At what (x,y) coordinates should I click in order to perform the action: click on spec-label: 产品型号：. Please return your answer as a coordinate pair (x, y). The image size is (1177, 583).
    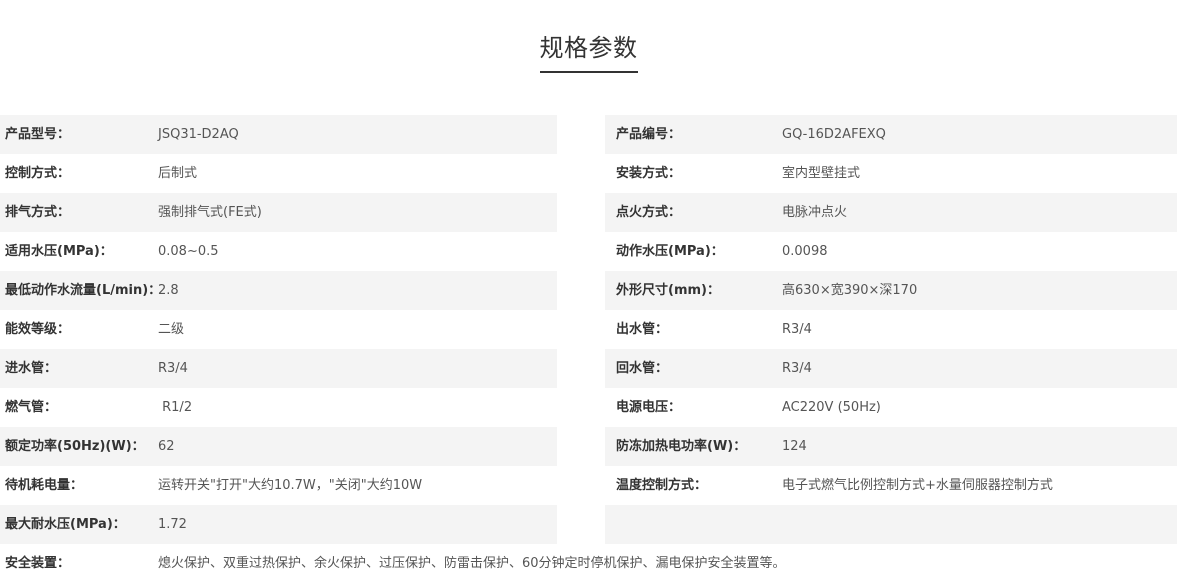
    Looking at the image, I should click on (38, 134).